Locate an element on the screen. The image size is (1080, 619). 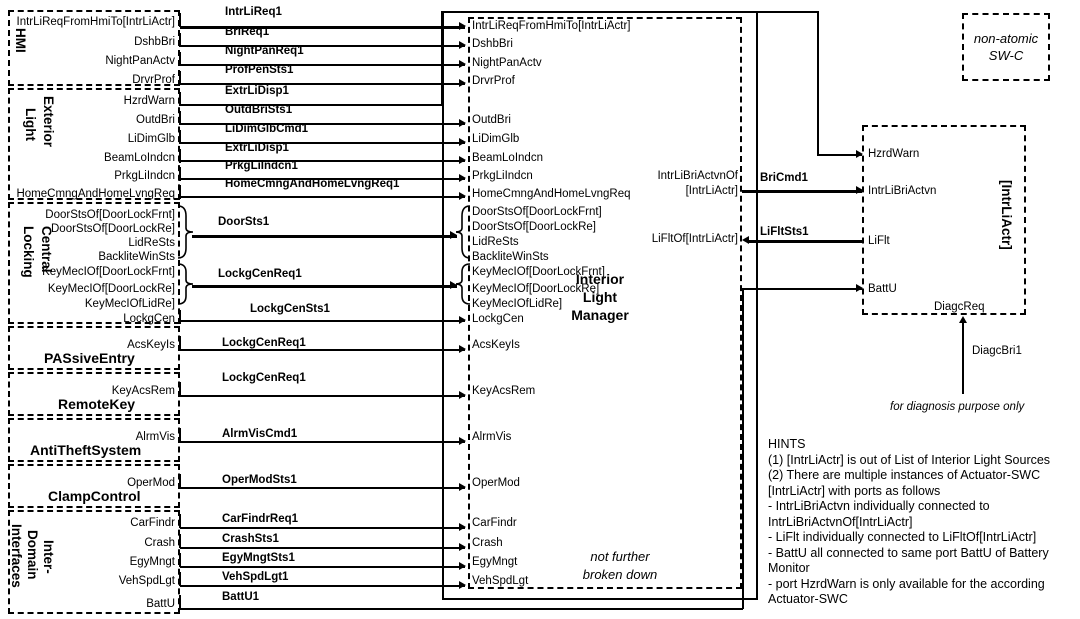
wire-homecmngandhomelvngreq1 is located at coordinates (322, 197).